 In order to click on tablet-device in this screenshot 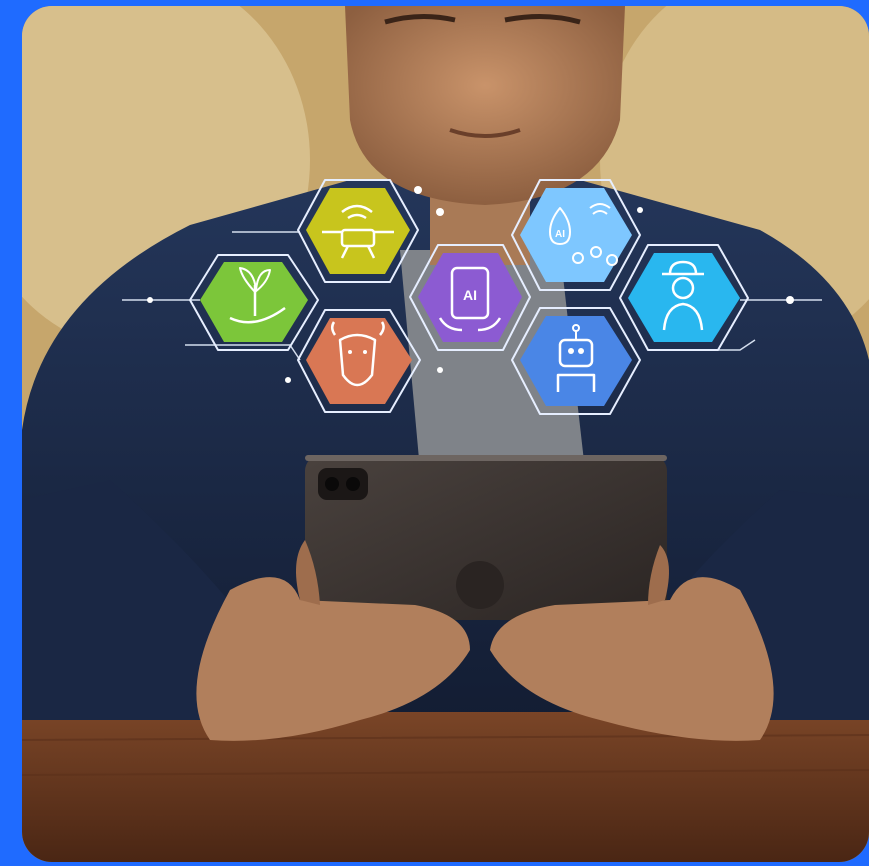, I will do `click(486, 537)`.